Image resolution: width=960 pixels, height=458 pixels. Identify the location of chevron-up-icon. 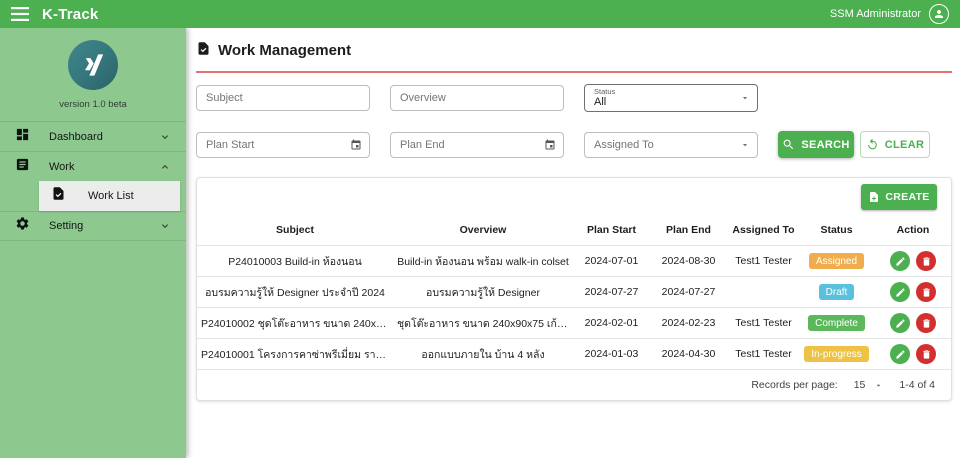
(165, 167).